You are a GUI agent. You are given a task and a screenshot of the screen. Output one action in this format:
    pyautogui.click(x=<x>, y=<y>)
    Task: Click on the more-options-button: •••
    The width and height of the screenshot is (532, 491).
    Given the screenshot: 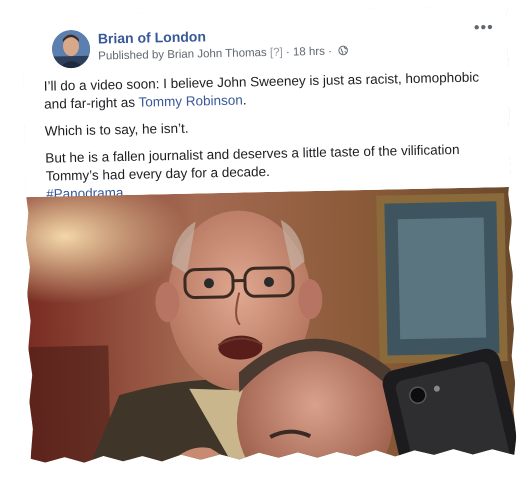 What is the action you would take?
    pyautogui.click(x=484, y=28)
    